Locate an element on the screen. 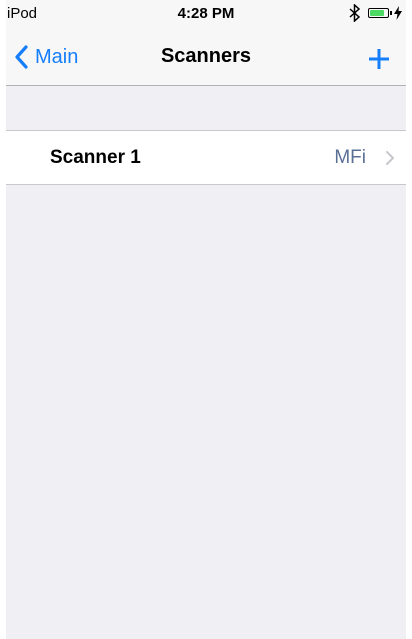 This screenshot has height=639, width=412. scanner-name: Scanner 1 is located at coordinates (95, 157).